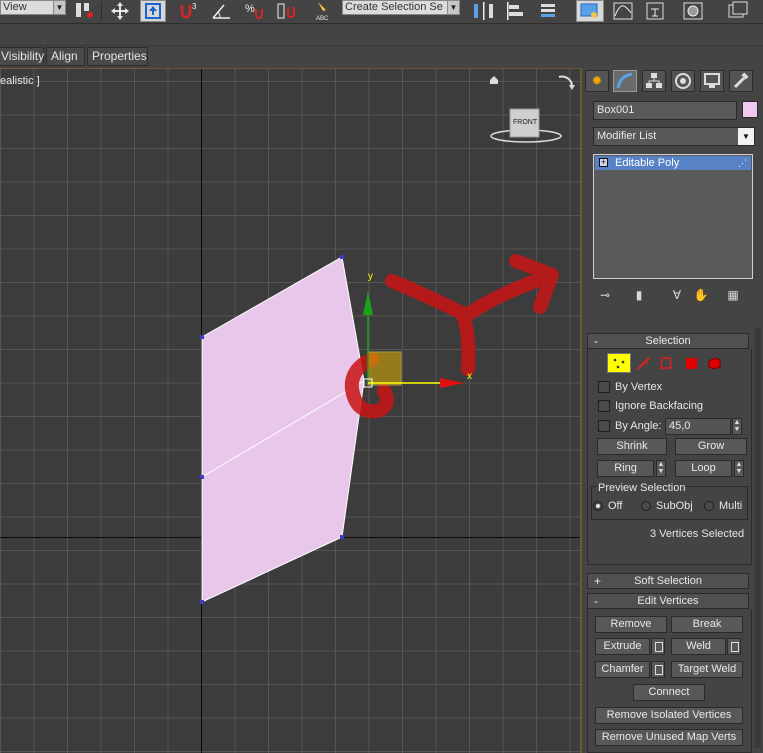 This screenshot has height=753, width=763. Describe the element at coordinates (401, 7) in the screenshot. I see `selection-set-combo: Create Selection Se ▼` at that location.